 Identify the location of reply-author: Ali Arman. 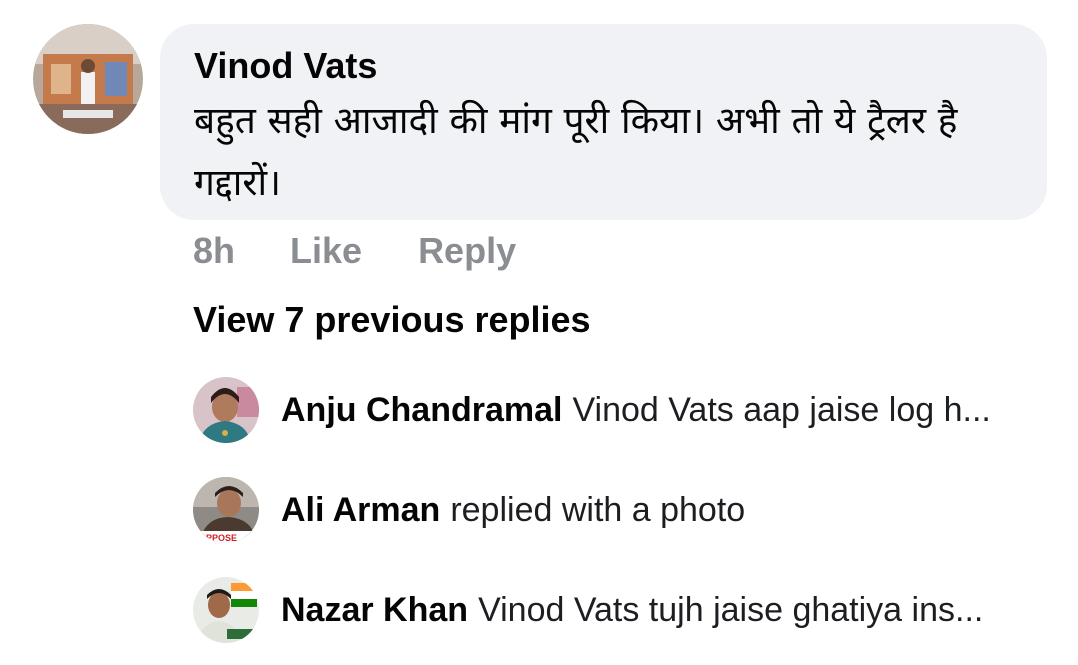
(360, 510).